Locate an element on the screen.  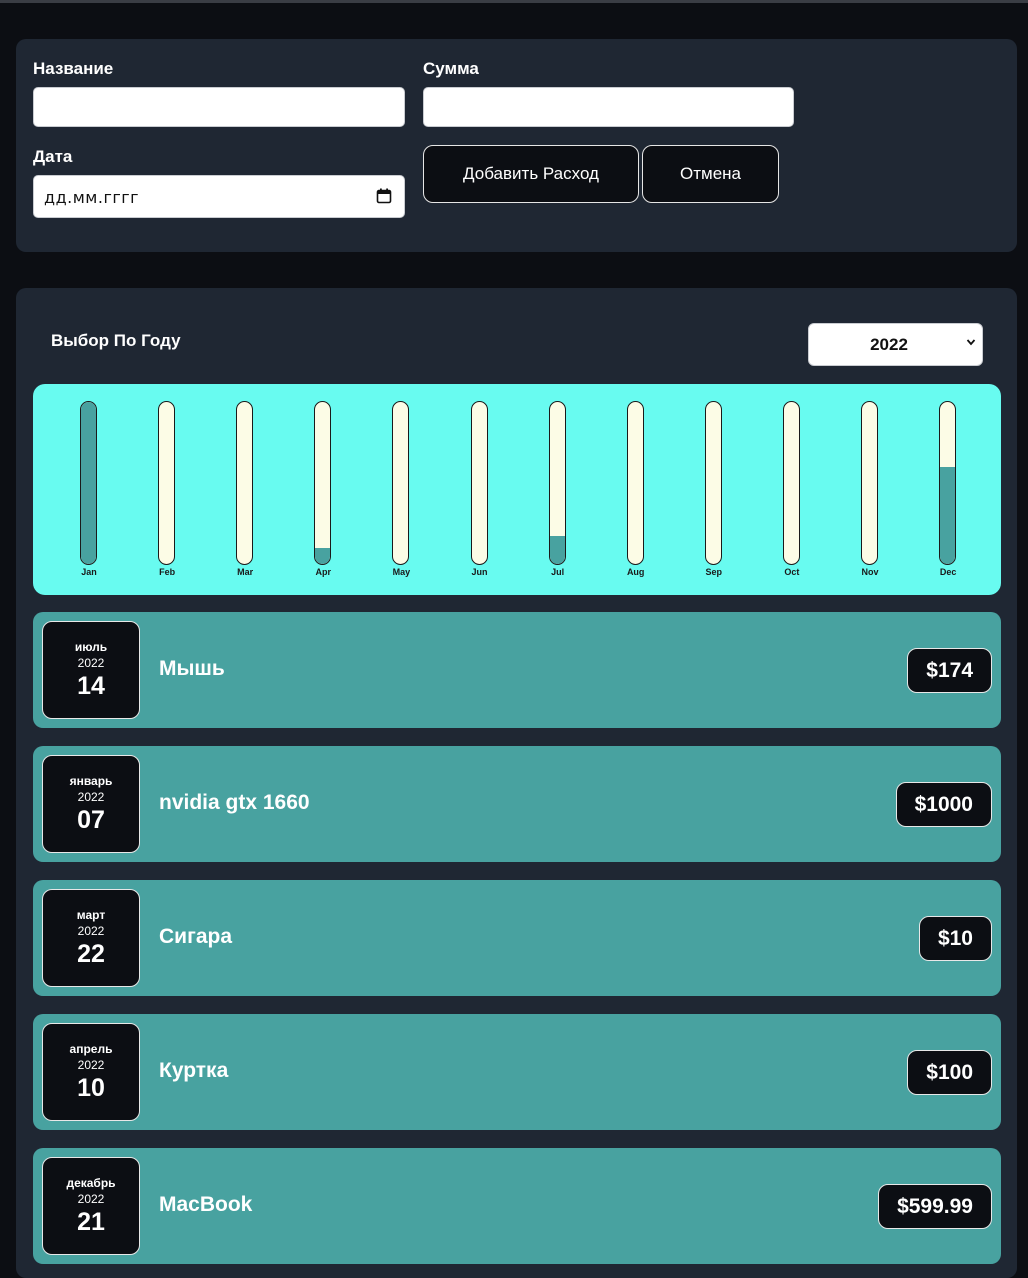
chart-bar-label: Aug is located at coordinates (635, 572).